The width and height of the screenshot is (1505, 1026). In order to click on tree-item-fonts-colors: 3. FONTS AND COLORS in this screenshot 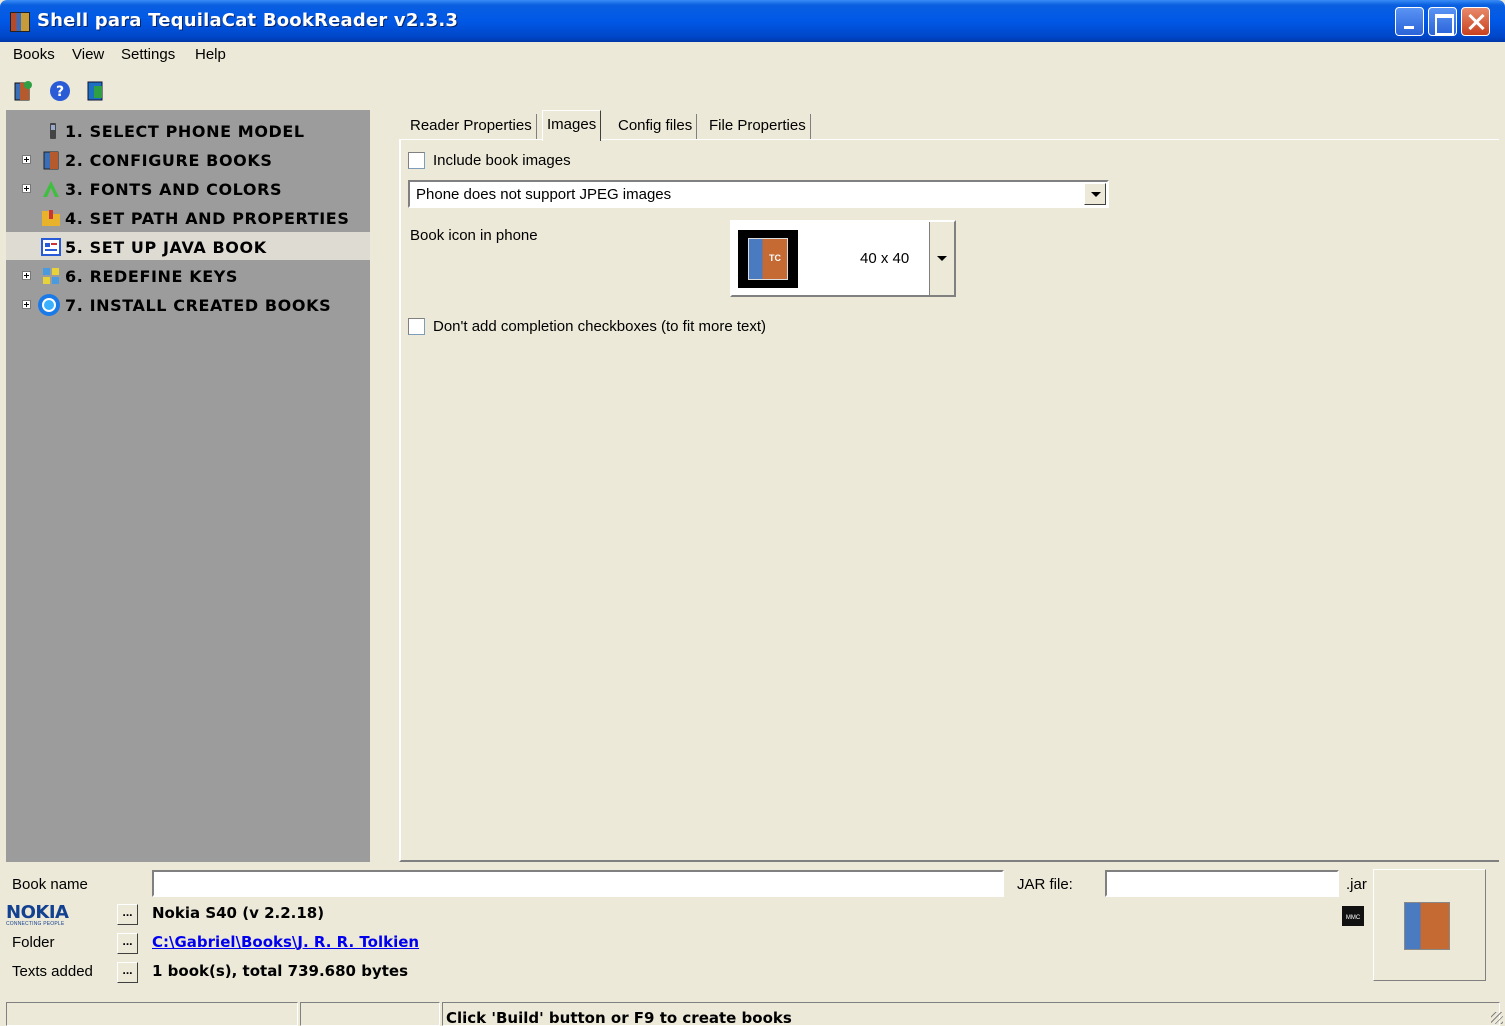, I will do `click(188, 188)`.